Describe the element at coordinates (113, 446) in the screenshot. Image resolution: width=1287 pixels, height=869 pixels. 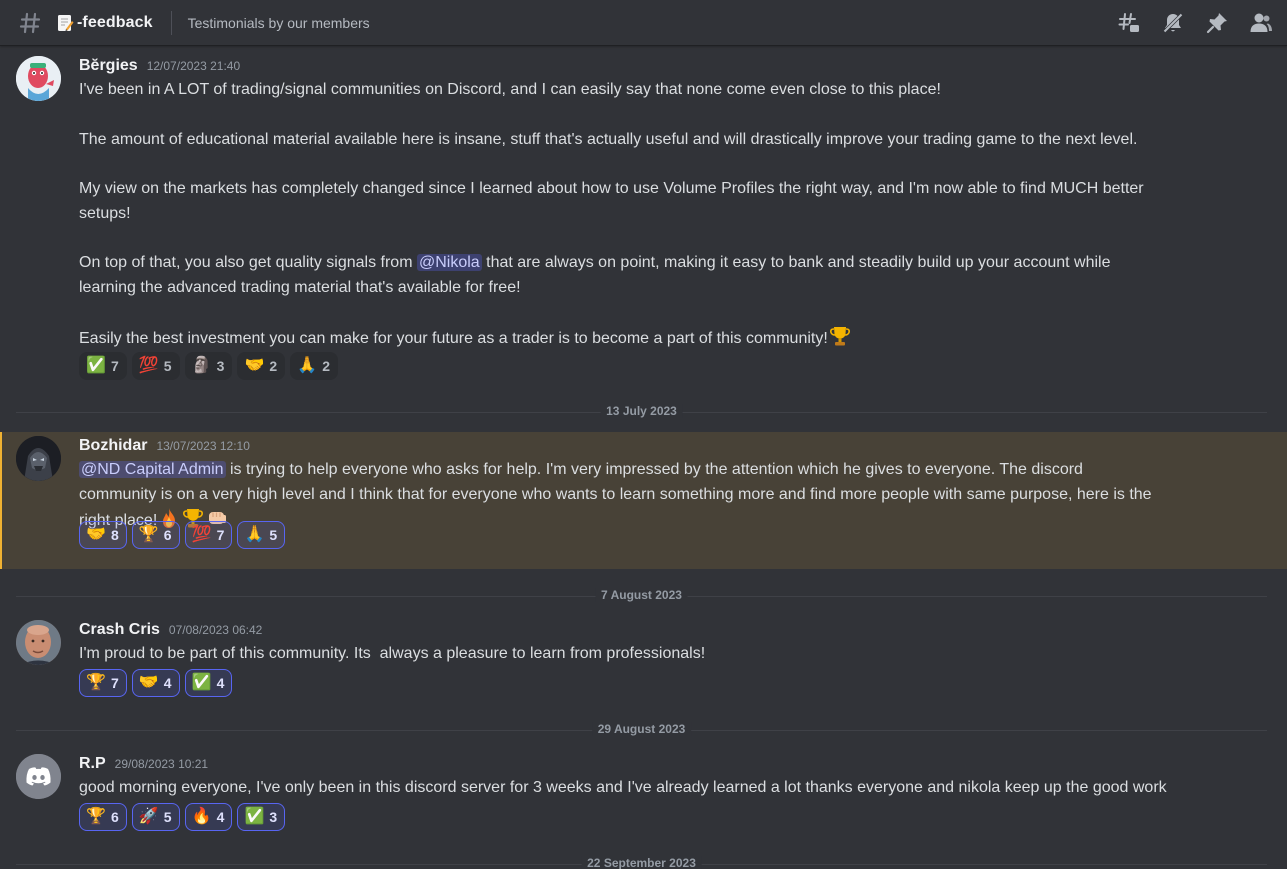
I see `author-name: Bozhidar` at that location.